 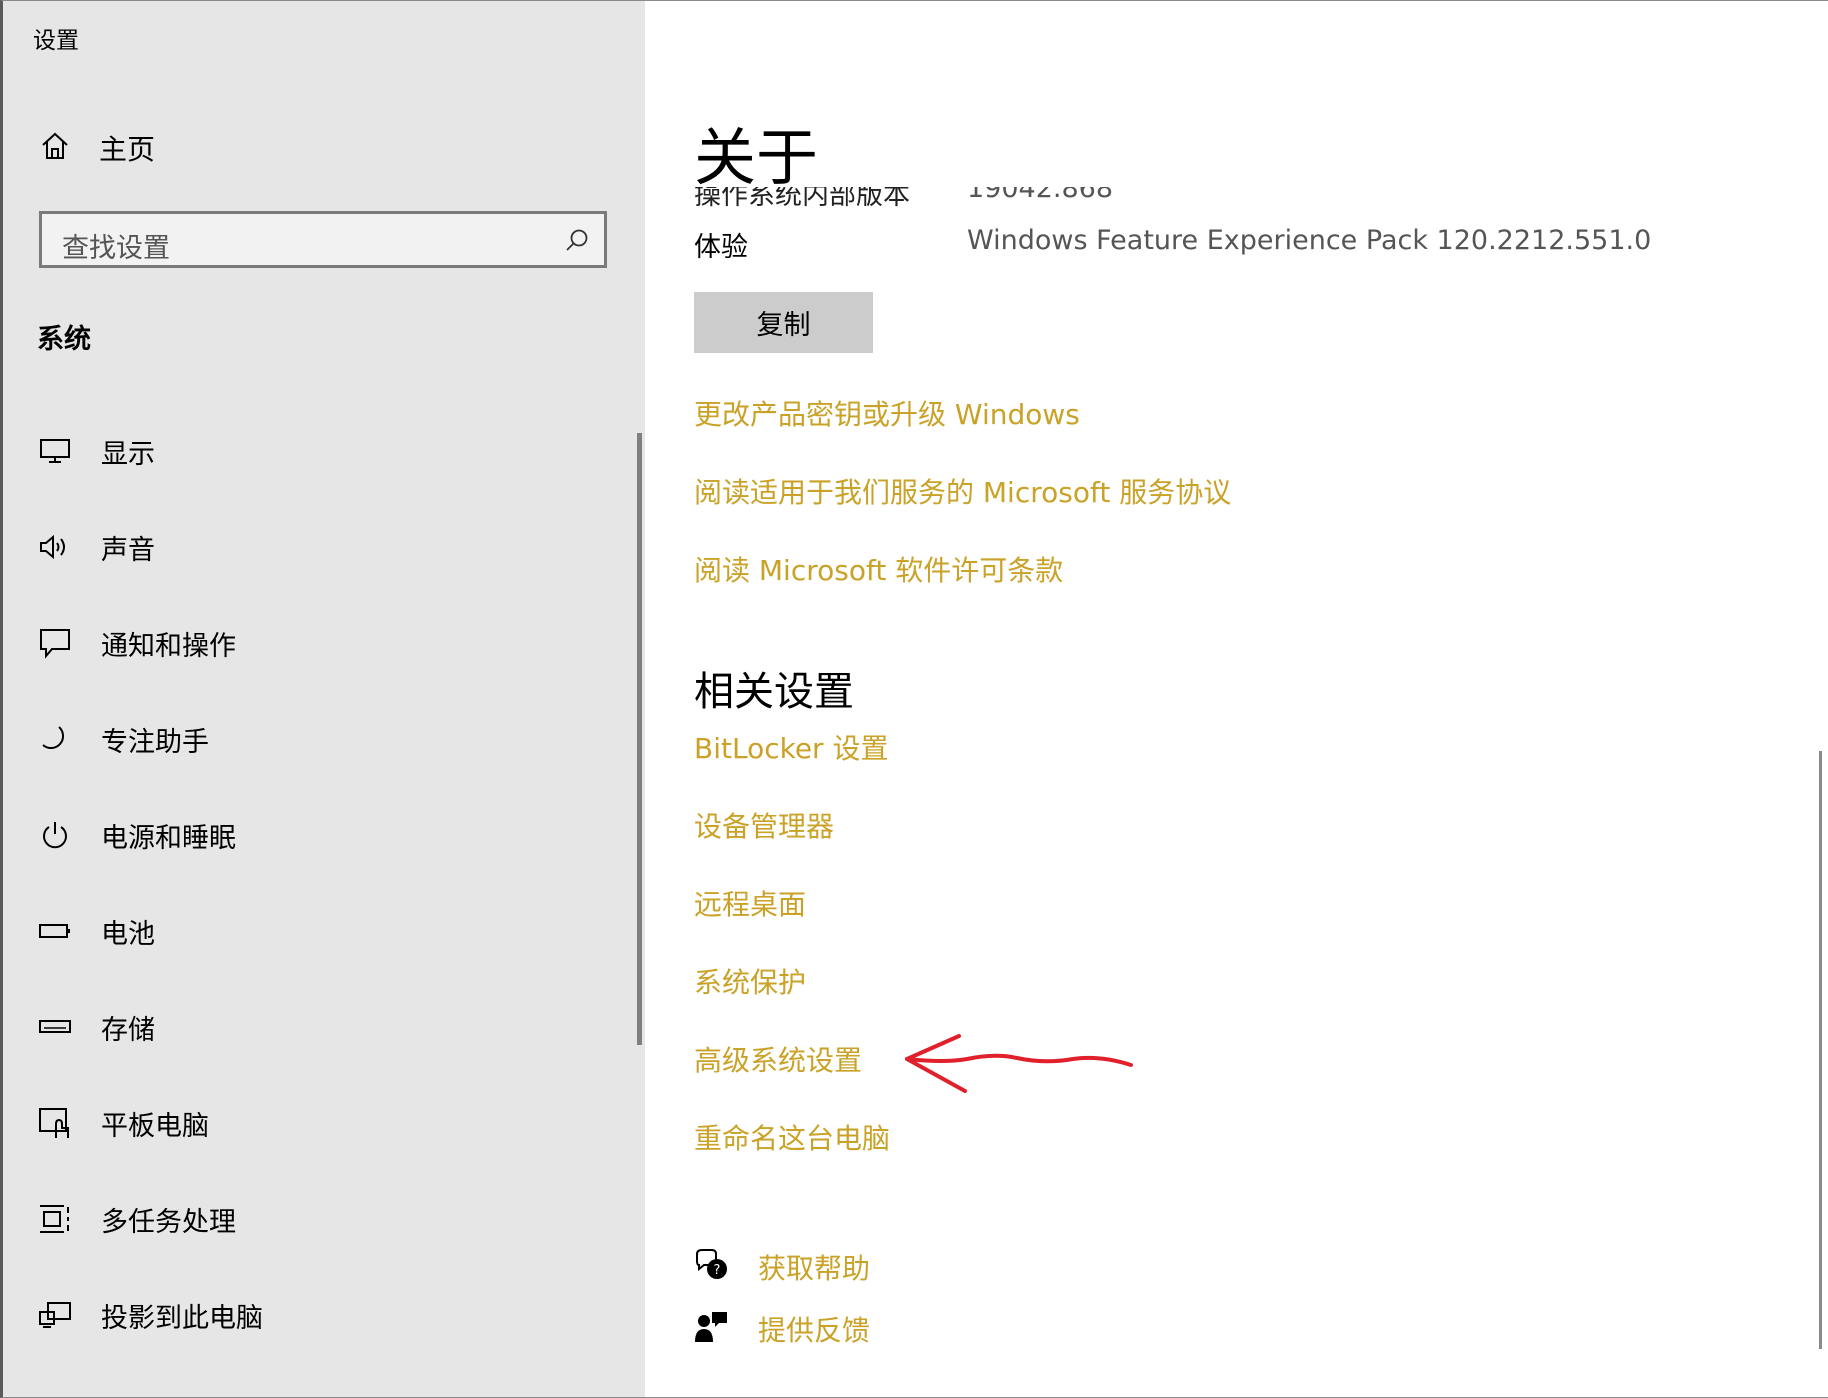 What do you see at coordinates (1820, 1050) in the screenshot?
I see `content-scrollbar` at bounding box center [1820, 1050].